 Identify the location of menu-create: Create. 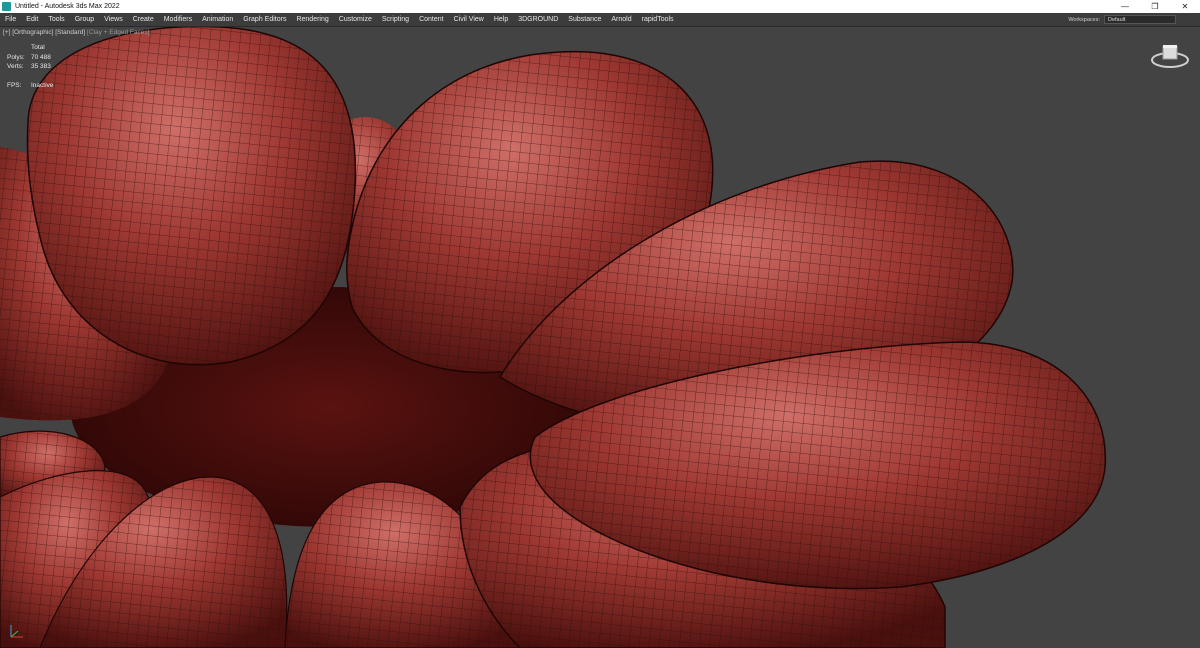
(143, 19).